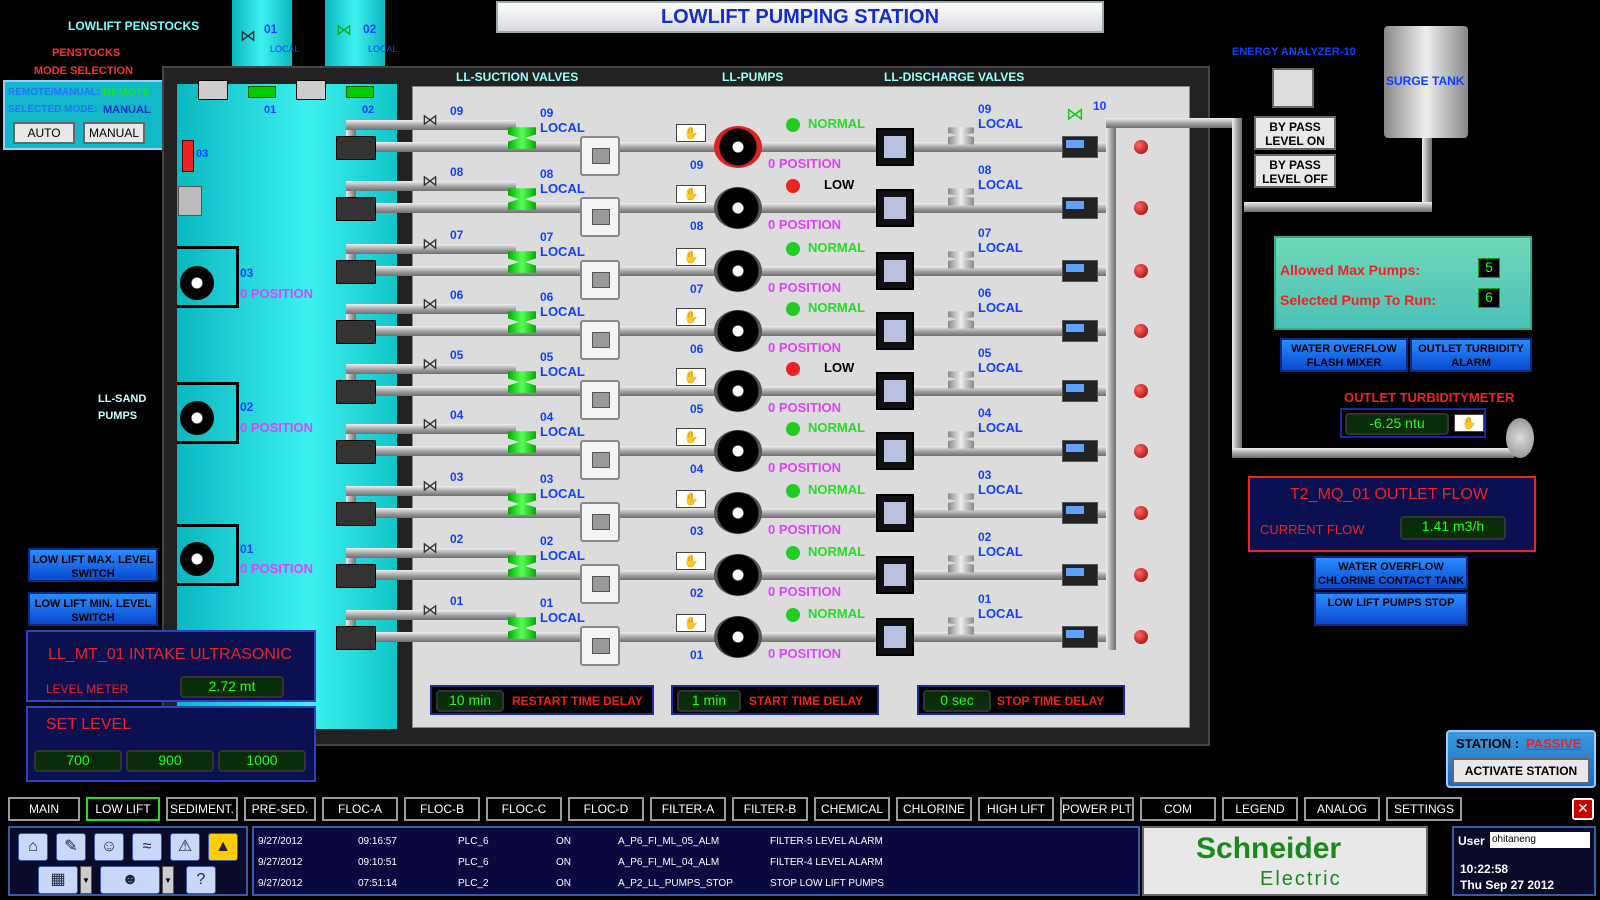 This screenshot has height=900, width=1600. Describe the element at coordinates (1489, 268) in the screenshot. I see `max-pumps-value: 5` at that location.